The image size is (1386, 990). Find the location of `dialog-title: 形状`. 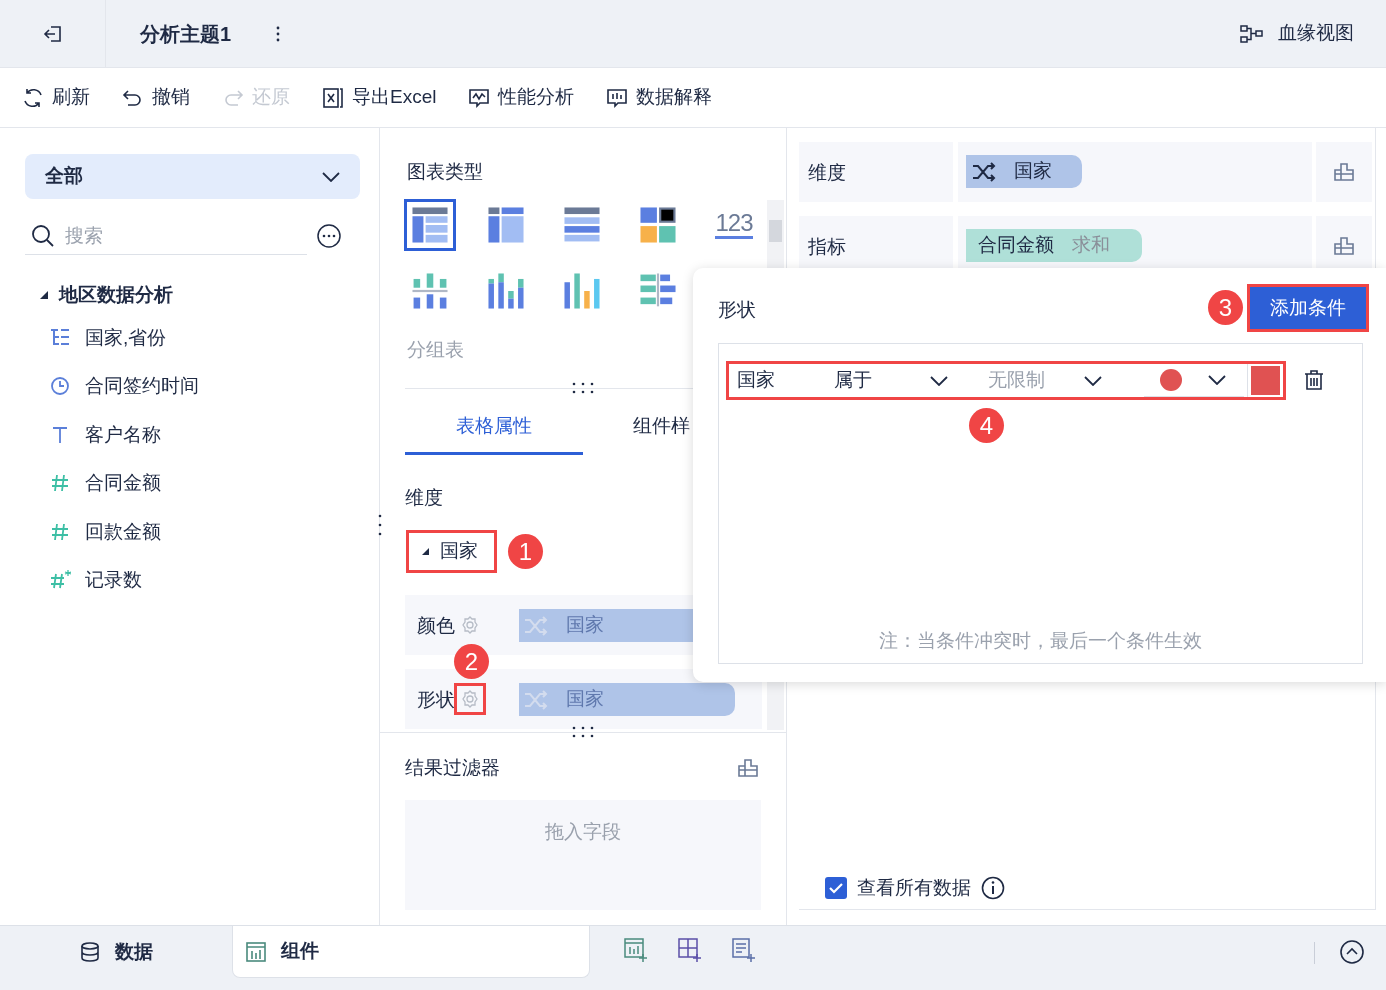

dialog-title: 形状 is located at coordinates (737, 310).